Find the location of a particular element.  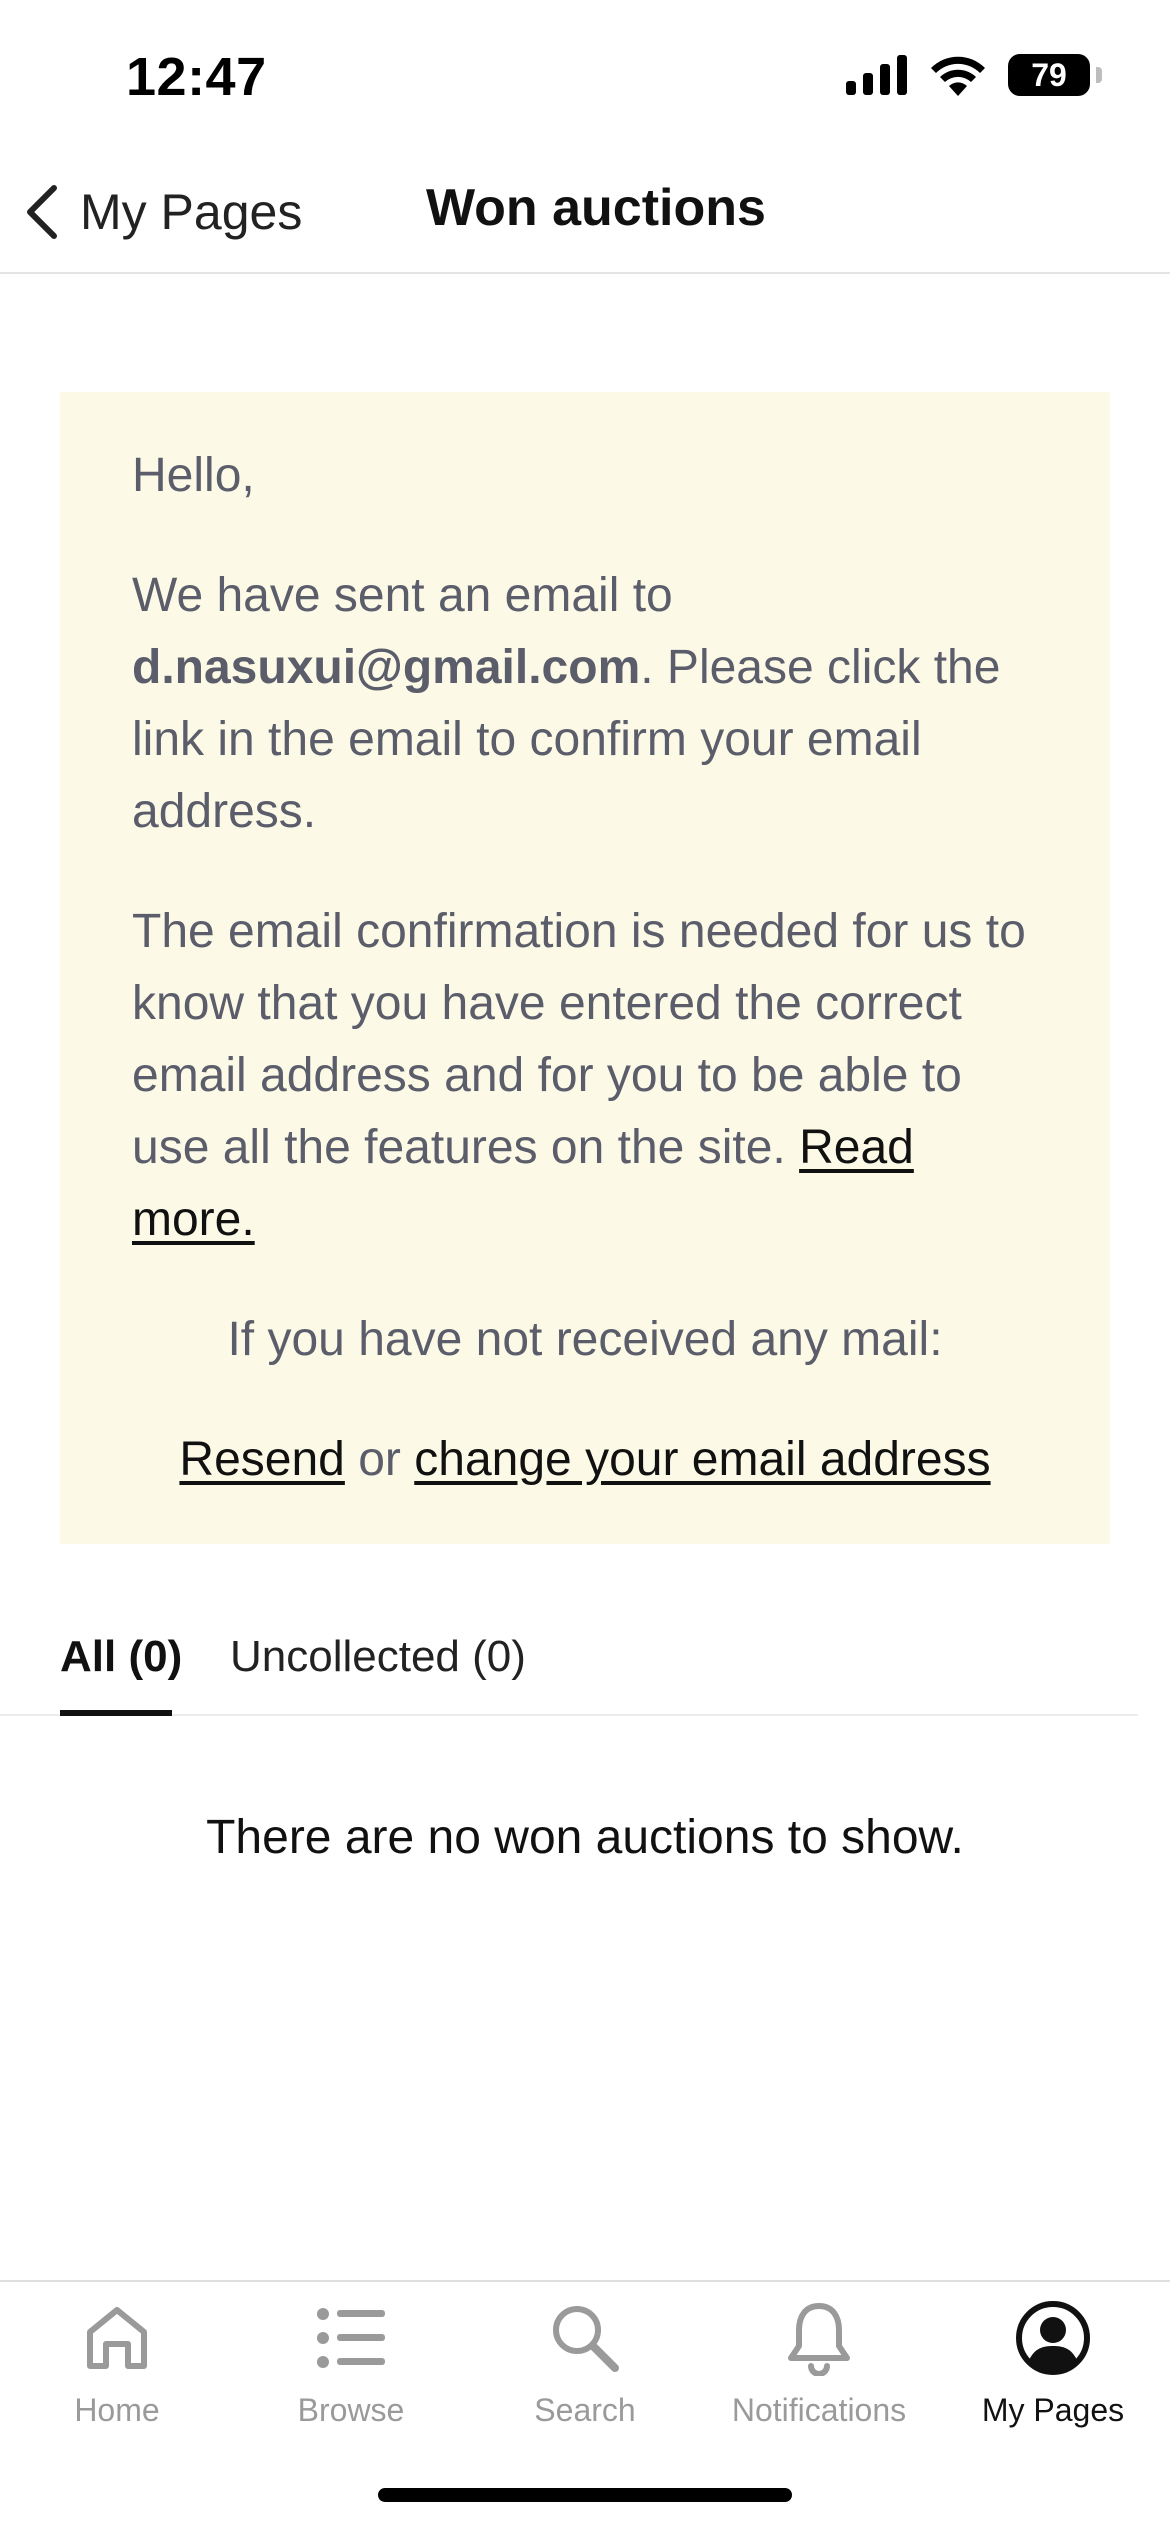

notice-not-received: If you have not received any mail: is located at coordinates (585, 1339).